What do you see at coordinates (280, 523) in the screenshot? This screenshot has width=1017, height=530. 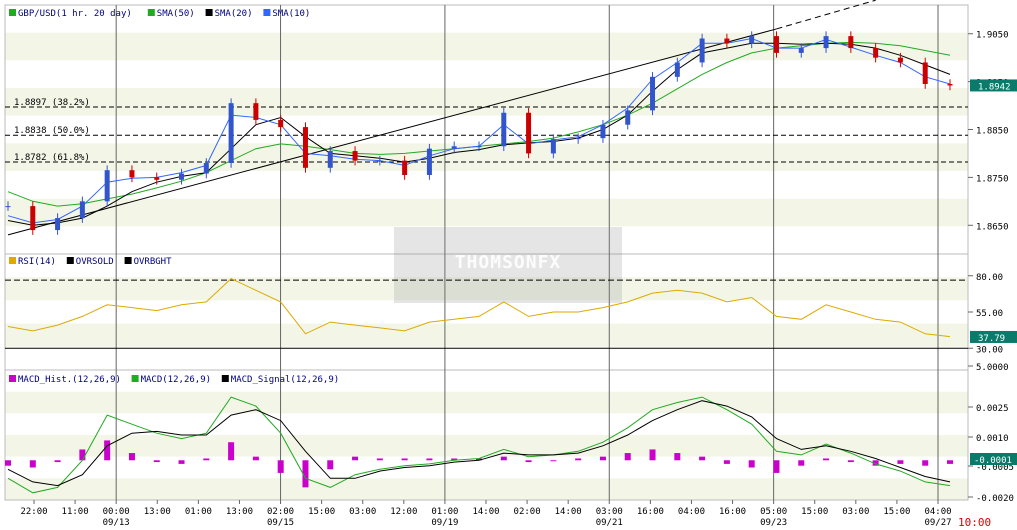 I see `x-date-label: 09/15` at bounding box center [280, 523].